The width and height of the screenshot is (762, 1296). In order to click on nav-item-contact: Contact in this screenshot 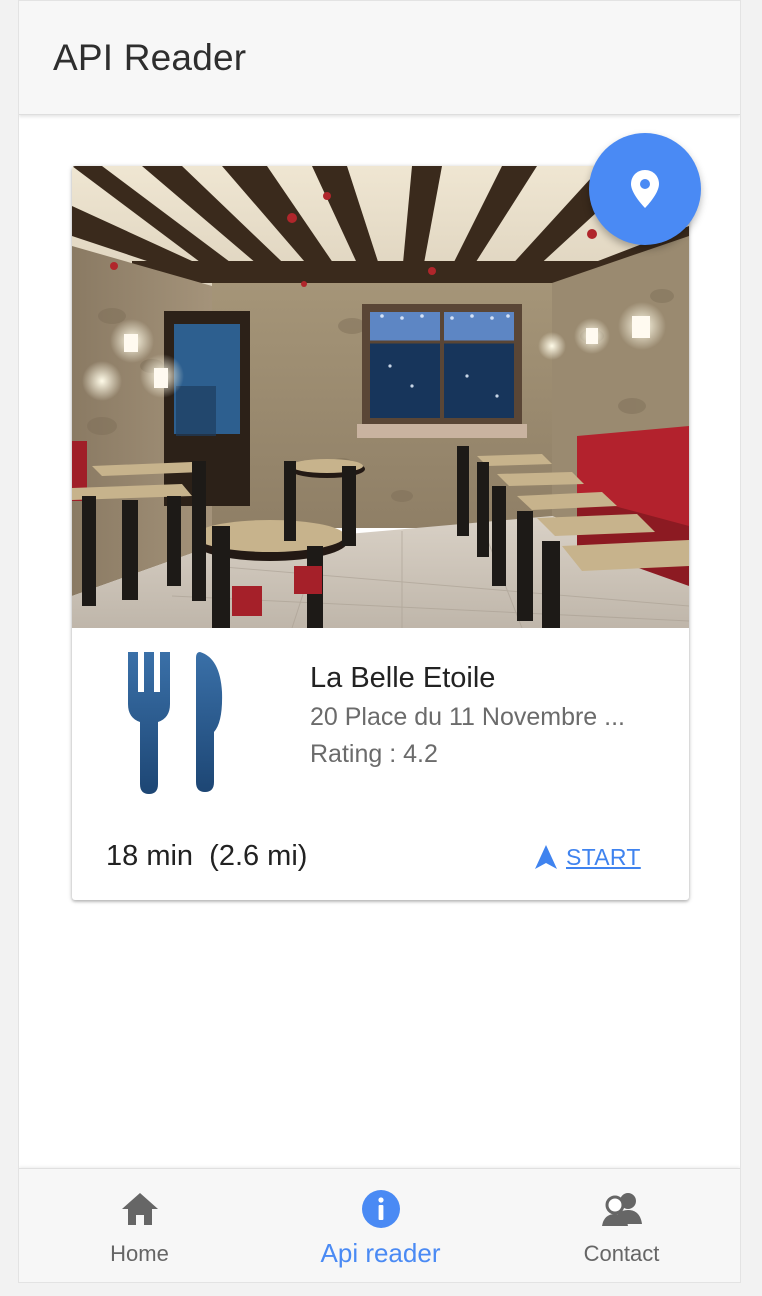, I will do `click(620, 1225)`.